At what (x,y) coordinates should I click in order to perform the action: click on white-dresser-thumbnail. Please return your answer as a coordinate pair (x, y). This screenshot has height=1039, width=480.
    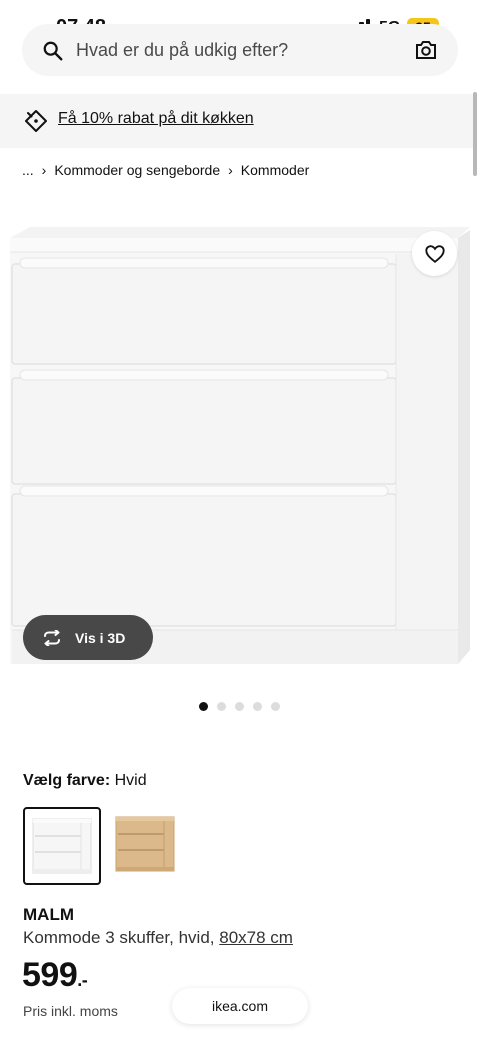
    Looking at the image, I should click on (62, 846).